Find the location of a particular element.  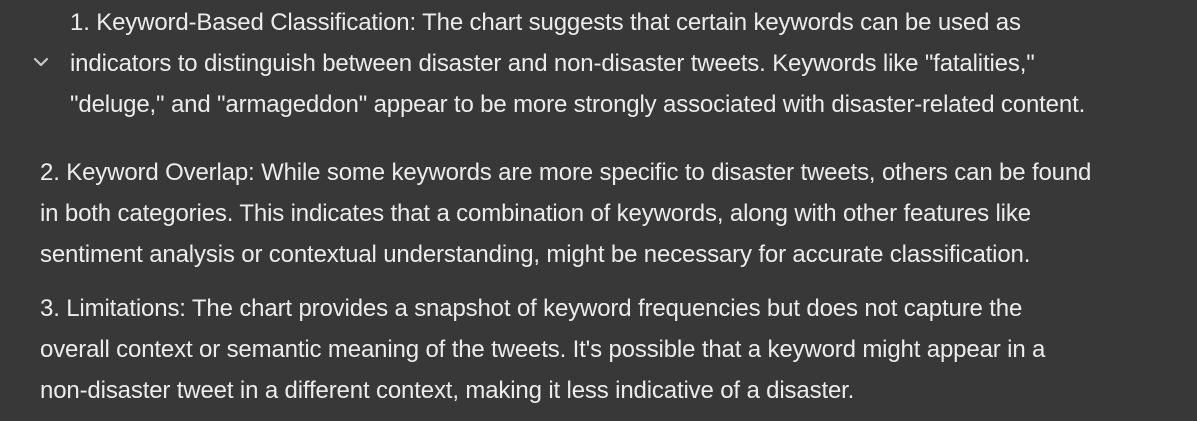

chevron-down-icon is located at coordinates (41, 62).